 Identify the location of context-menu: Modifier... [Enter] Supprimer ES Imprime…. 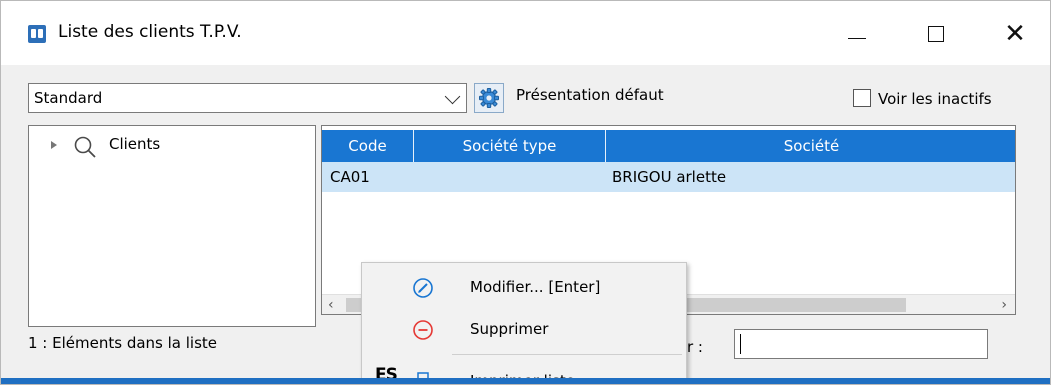
(524, 323).